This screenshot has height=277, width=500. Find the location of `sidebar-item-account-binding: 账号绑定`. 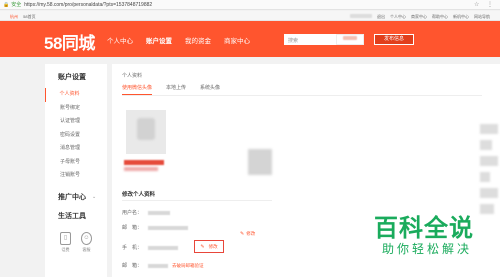

sidebar-item-account-binding: 账号绑定 is located at coordinates (76, 109).